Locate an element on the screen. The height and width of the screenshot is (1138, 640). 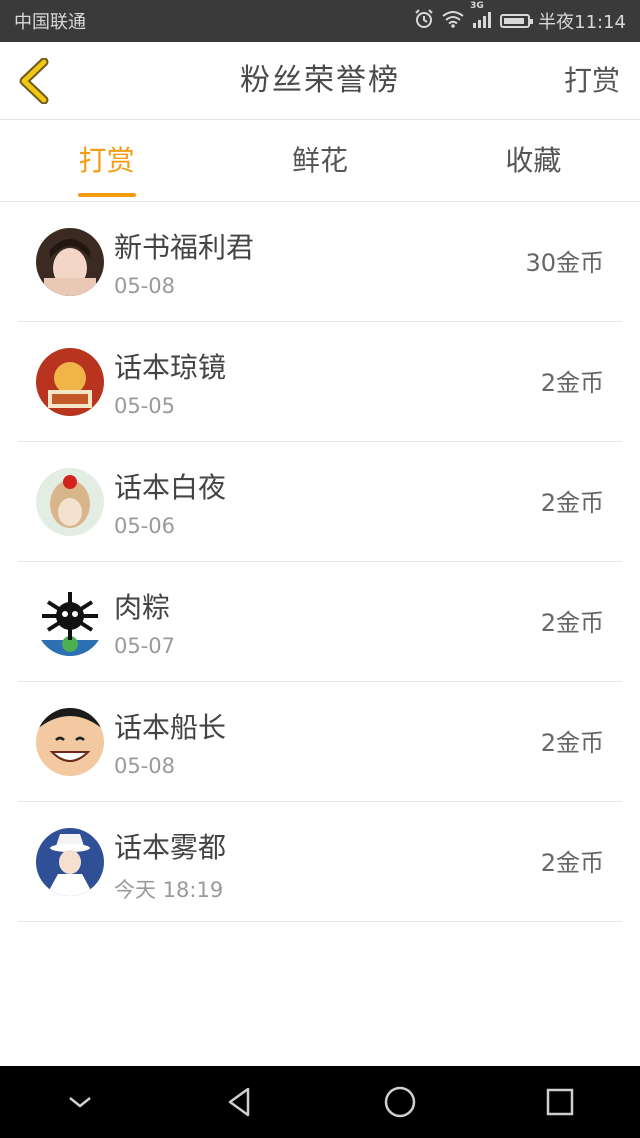
reward-date: 05-05 is located at coordinates (145, 406).